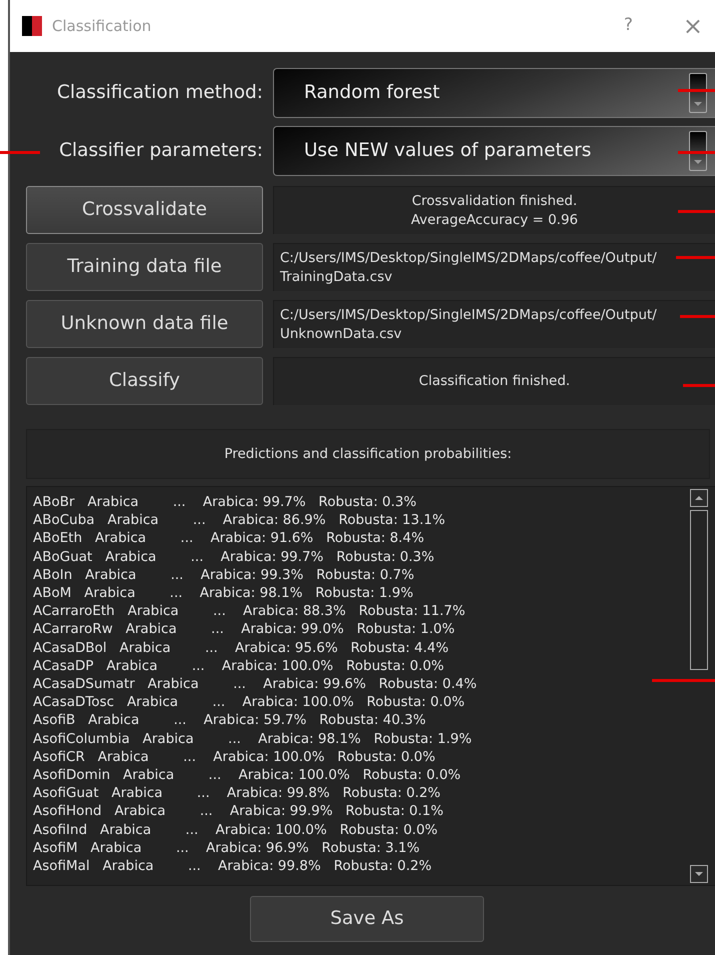 The height and width of the screenshot is (955, 715). Describe the element at coordinates (233, 557) in the screenshot. I see `result-line: ABoGuat Arabica ... Arabica: 99.7% Robusta: 0.3%` at that location.